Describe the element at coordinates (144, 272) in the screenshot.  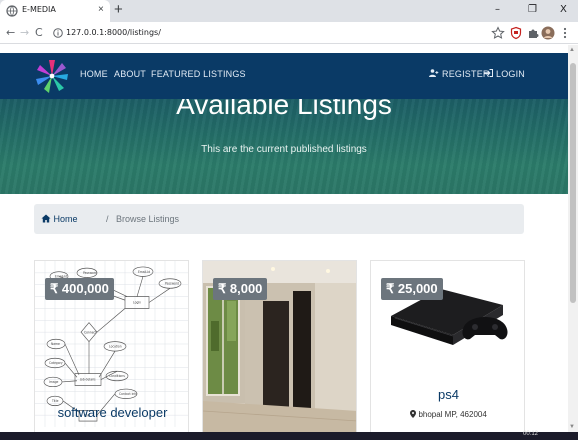
I see `svg-text: Email-Id` at that location.